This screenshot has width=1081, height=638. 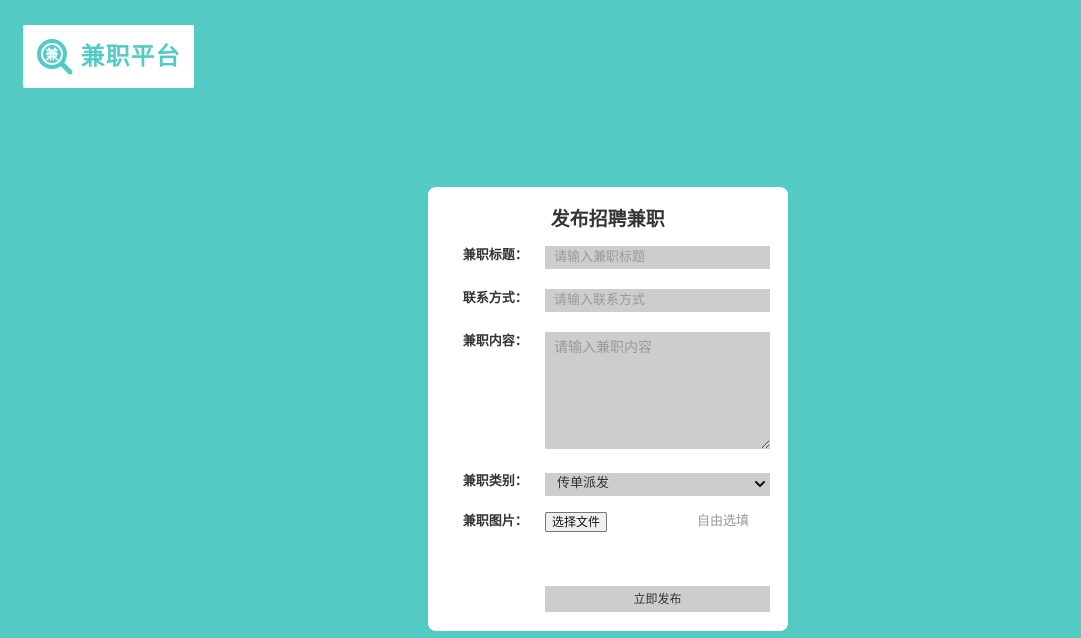 I want to click on logo-text: 兼职平台, so click(x=131, y=56).